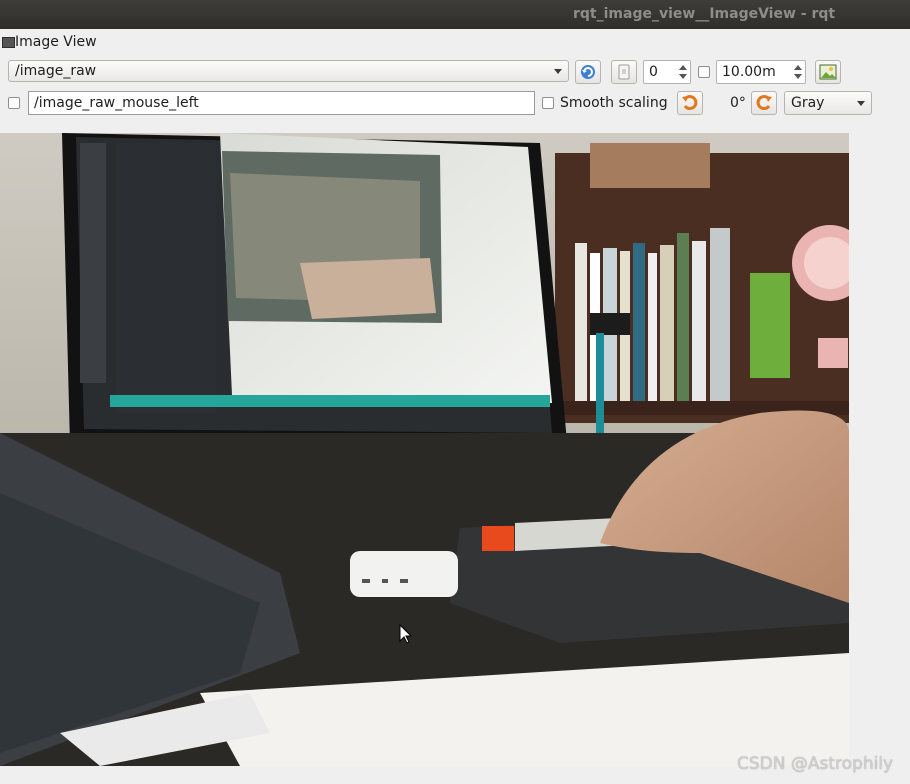  Describe the element at coordinates (653, 72) in the screenshot. I see `spin-value: 0` at that location.